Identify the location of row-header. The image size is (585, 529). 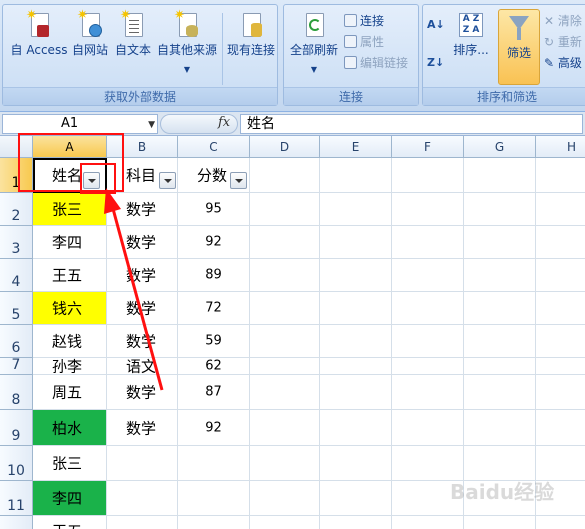
(16, 522).